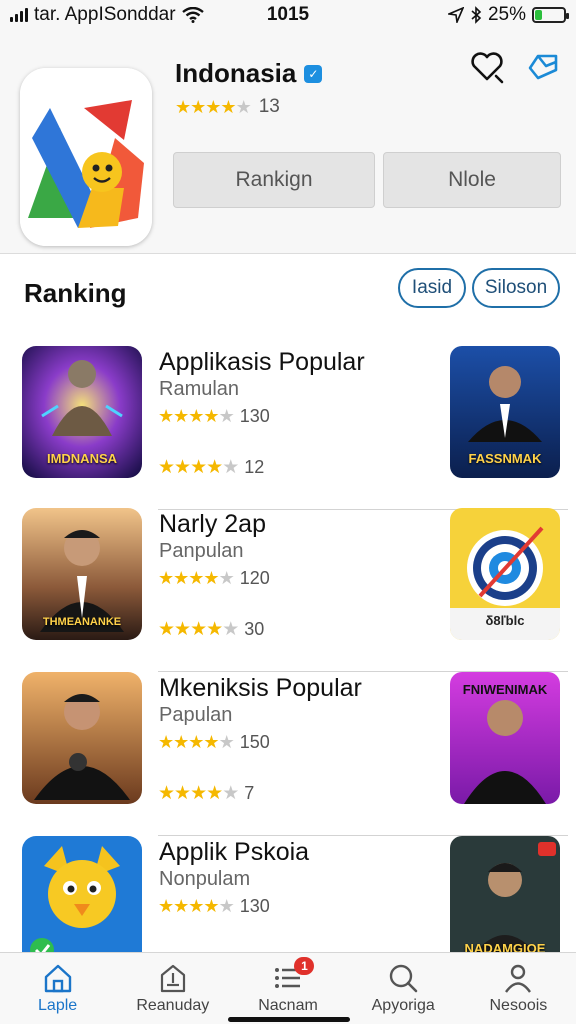 The height and width of the screenshot is (1024, 576). Describe the element at coordinates (249, 793) in the screenshot. I see `rating-count: 7` at that location.